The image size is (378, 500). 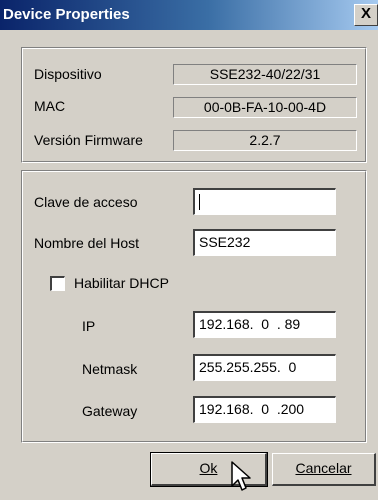 I want to click on netmask-label: Netmask, so click(x=110, y=369).